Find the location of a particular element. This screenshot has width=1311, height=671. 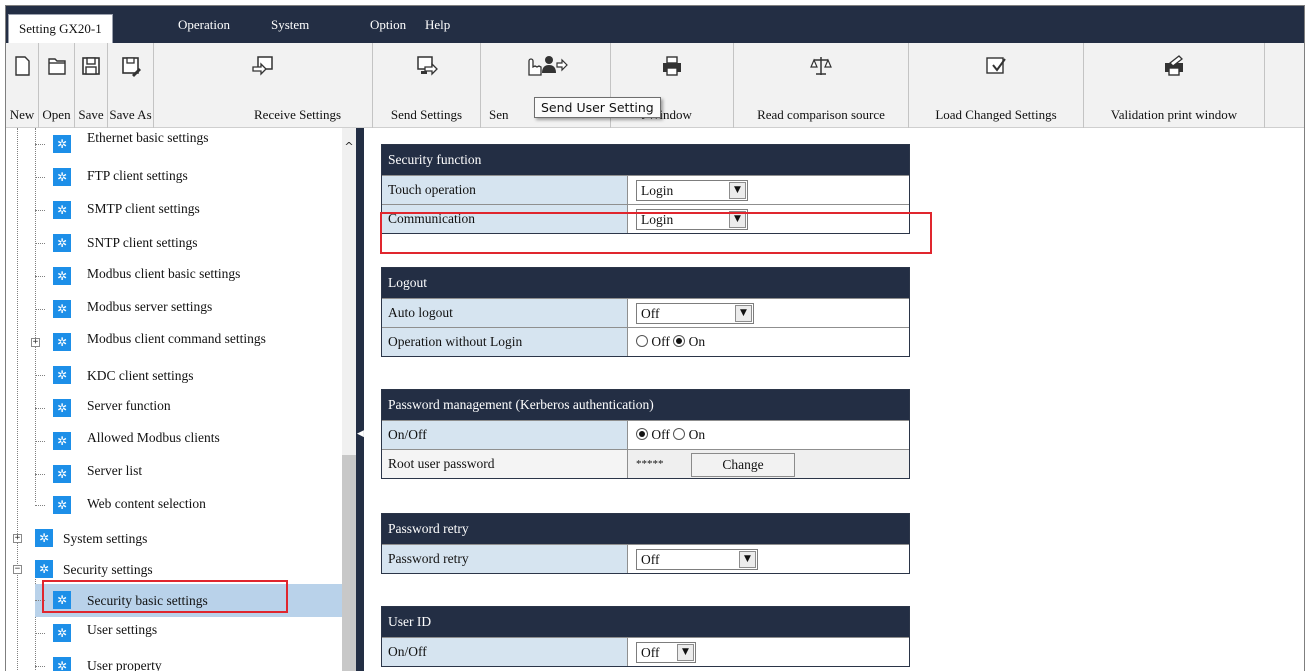

tree-item-kdc-client: ✲ KDC client settings is located at coordinates (188, 375).